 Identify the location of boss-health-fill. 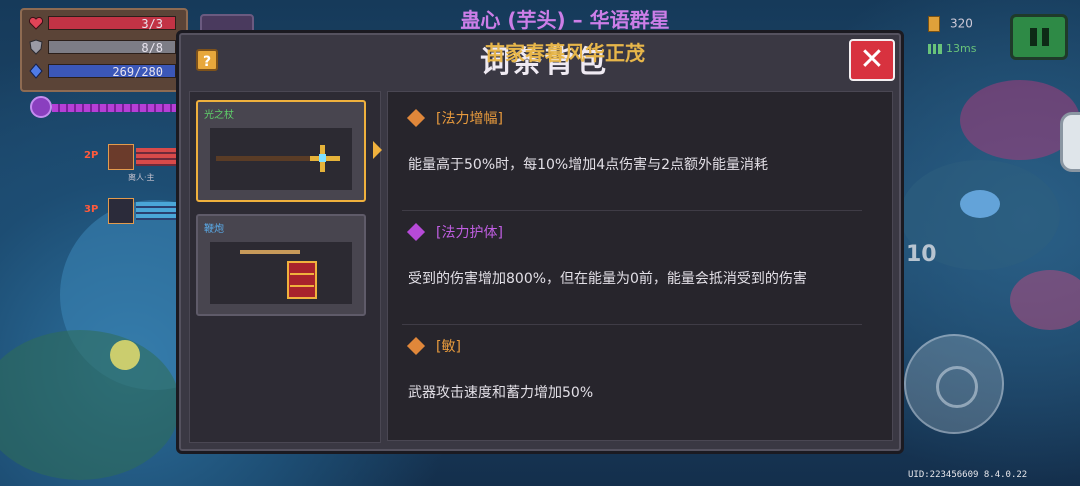
(116, 108).